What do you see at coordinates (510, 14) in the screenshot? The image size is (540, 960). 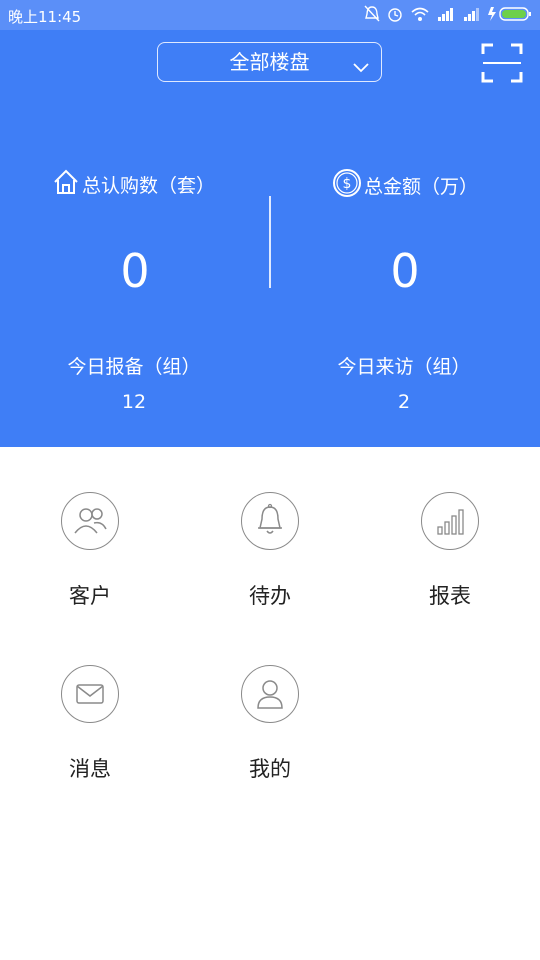 I see `battery-icon` at bounding box center [510, 14].